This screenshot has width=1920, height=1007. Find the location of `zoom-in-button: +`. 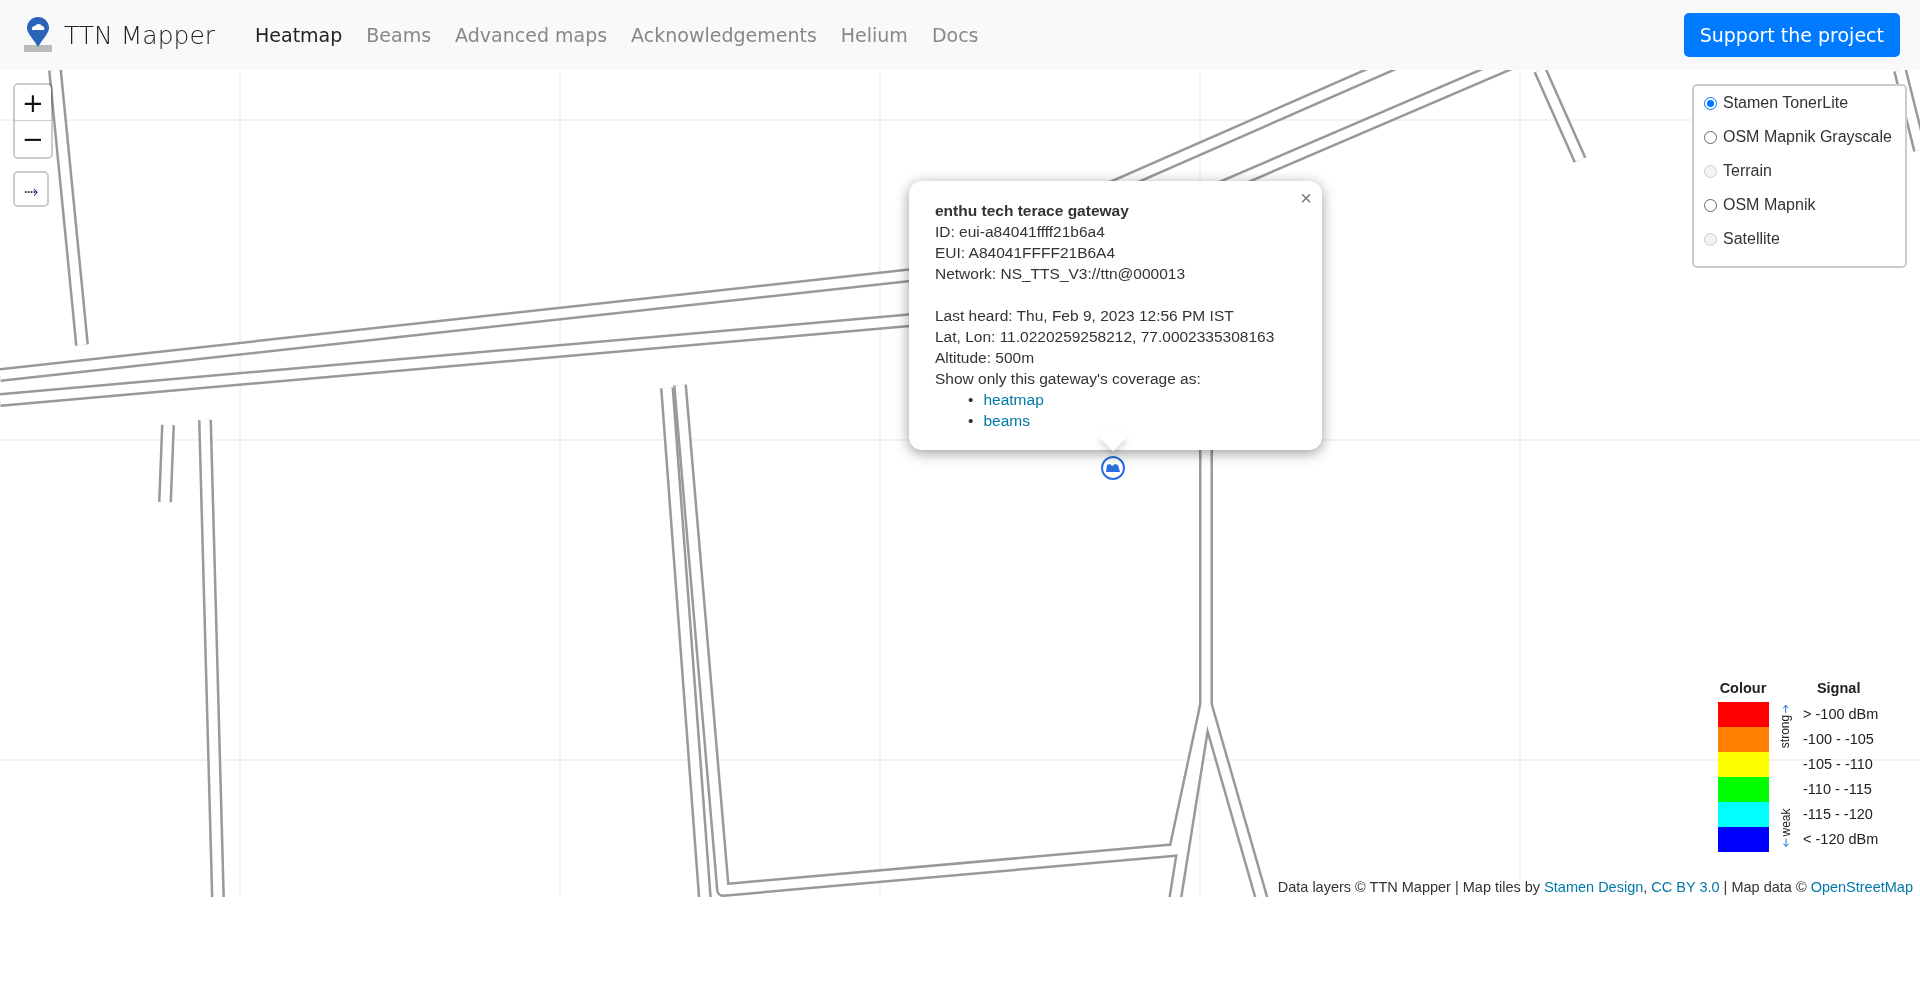

zoom-in-button: + is located at coordinates (33, 103).